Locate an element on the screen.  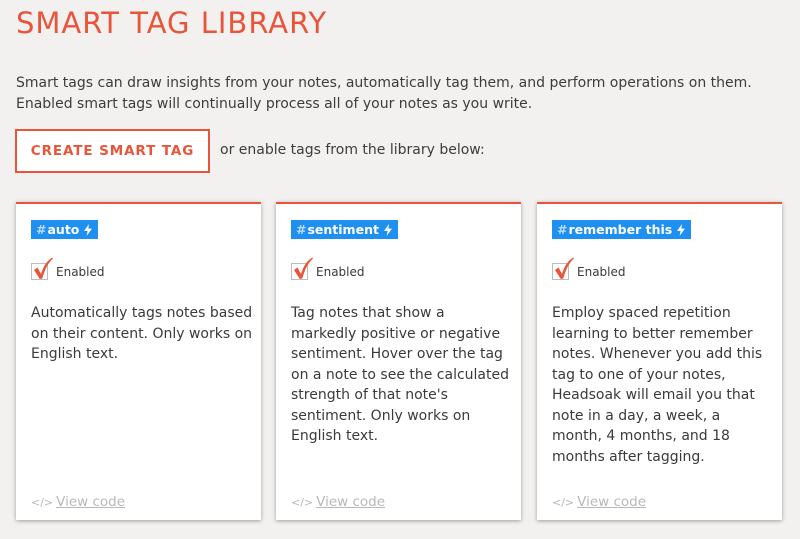
library-hint-text: or enable tags from the library below: is located at coordinates (352, 150).